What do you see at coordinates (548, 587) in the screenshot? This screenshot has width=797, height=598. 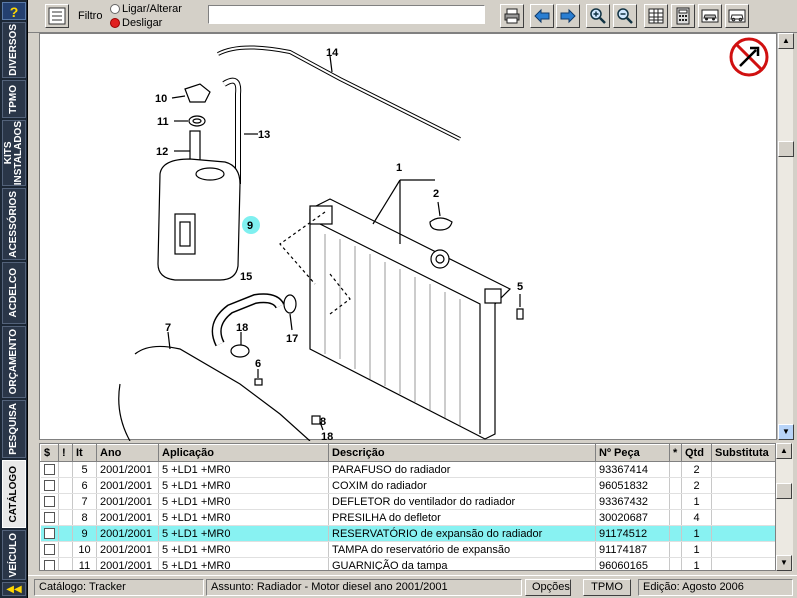 I see `options-button: Opções` at bounding box center [548, 587].